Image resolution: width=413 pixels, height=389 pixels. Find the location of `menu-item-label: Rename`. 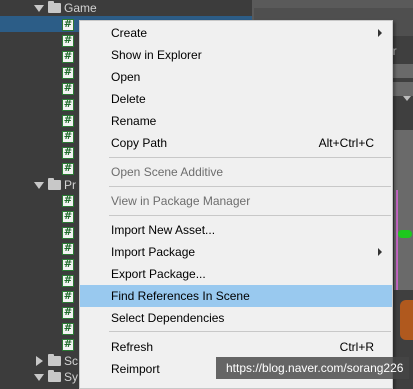

menu-item-label: Rename is located at coordinates (134, 121).